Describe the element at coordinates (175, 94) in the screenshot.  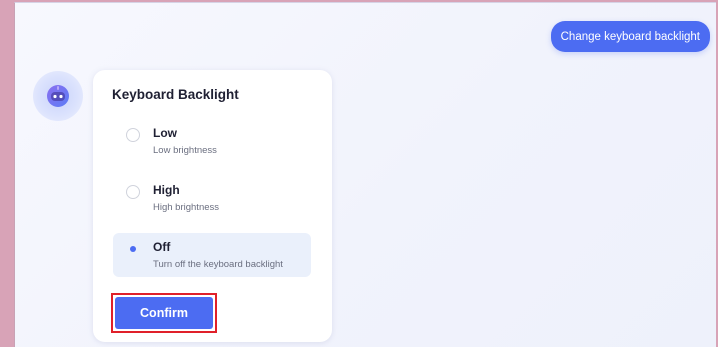
I see `card-title: Keyboard Backlight` at that location.